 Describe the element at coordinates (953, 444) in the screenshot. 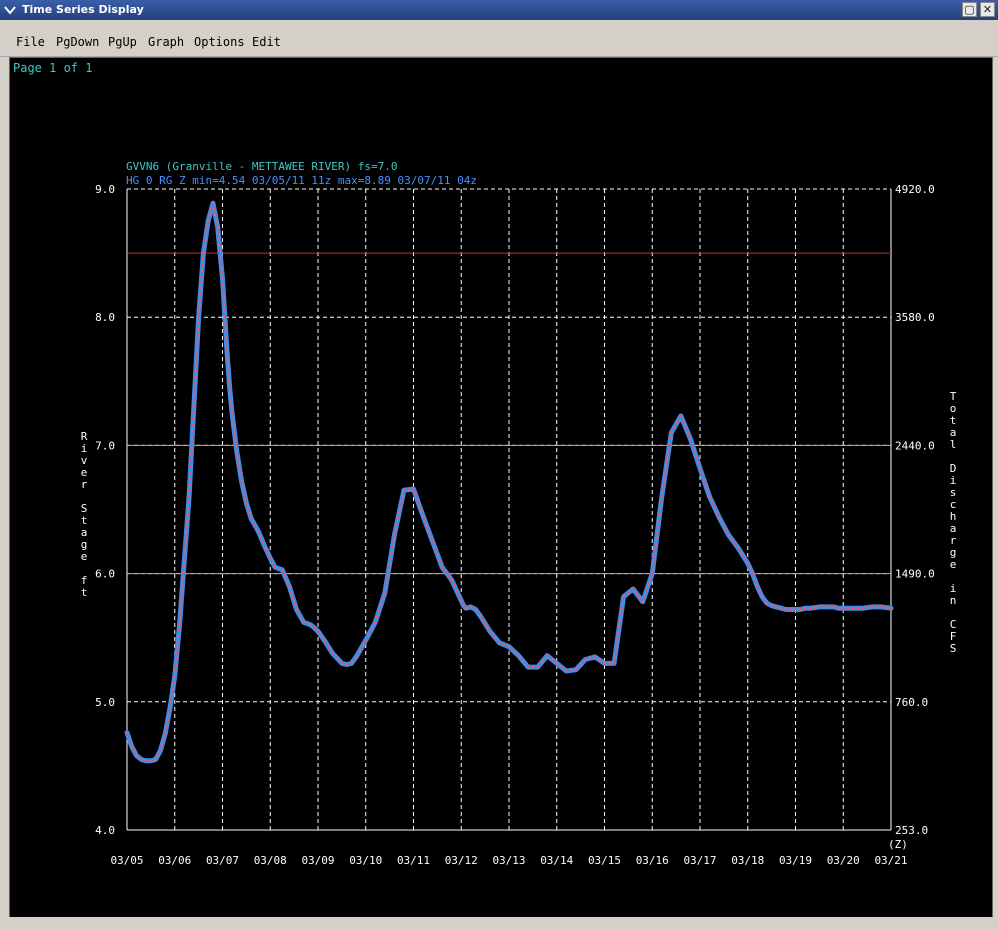

I see `y-axis-label-right-char: l` at that location.